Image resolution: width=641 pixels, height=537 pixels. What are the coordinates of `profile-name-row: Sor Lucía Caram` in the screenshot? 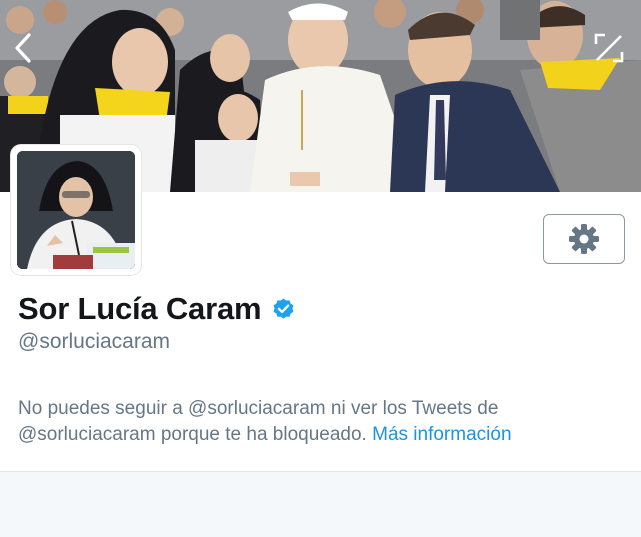 It's located at (157, 309).